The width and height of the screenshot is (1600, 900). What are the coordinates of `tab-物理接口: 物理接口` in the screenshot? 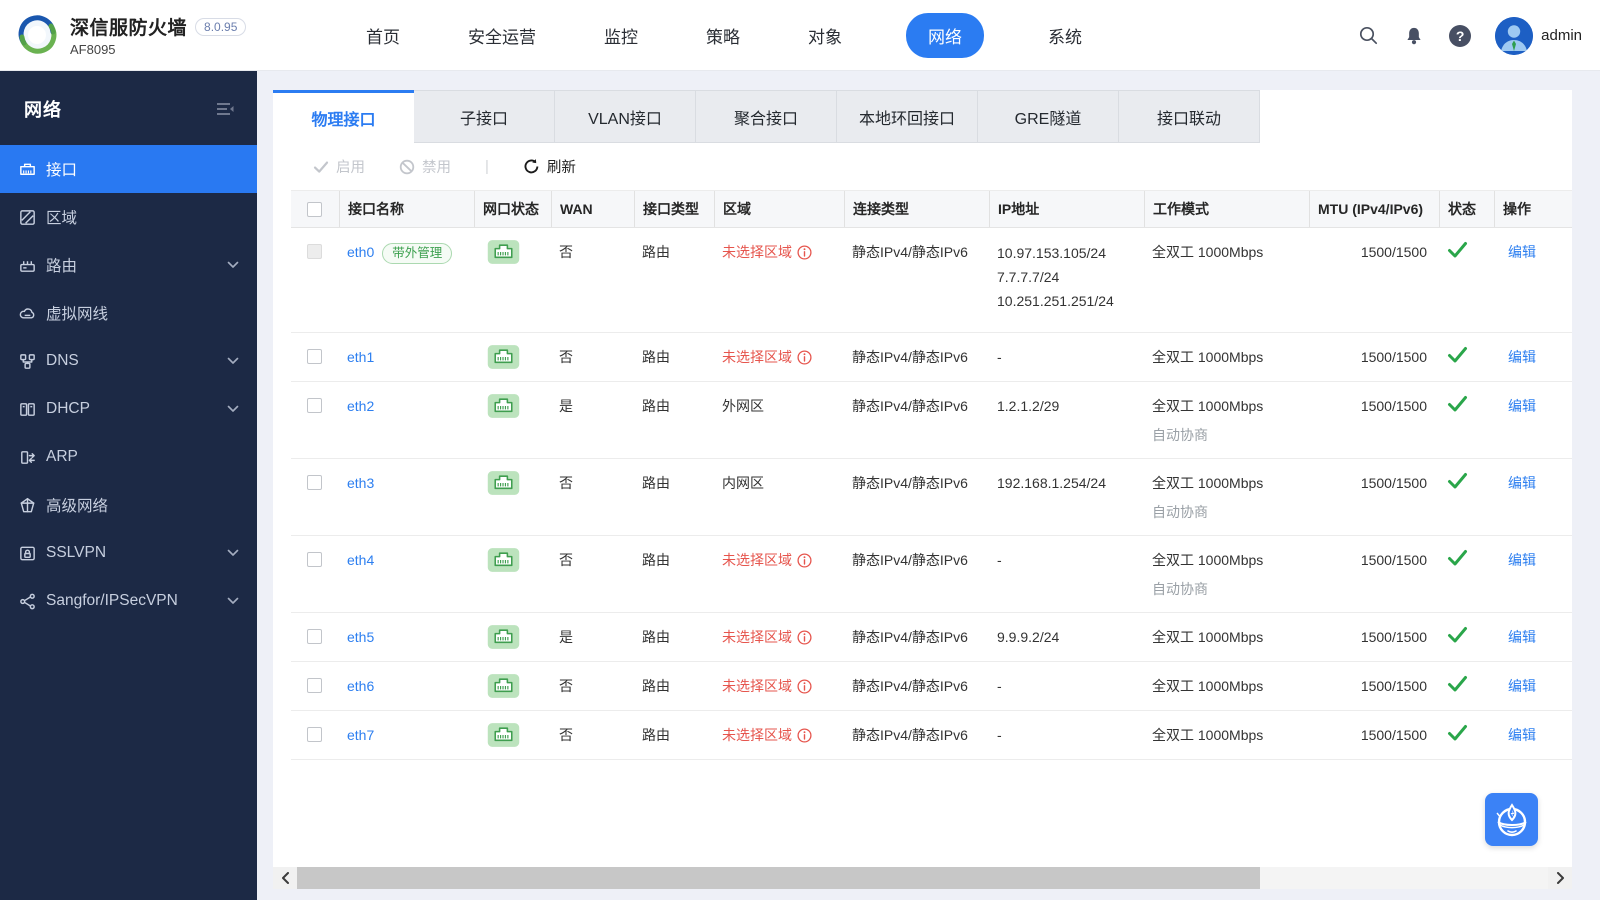 It's located at (343, 116).